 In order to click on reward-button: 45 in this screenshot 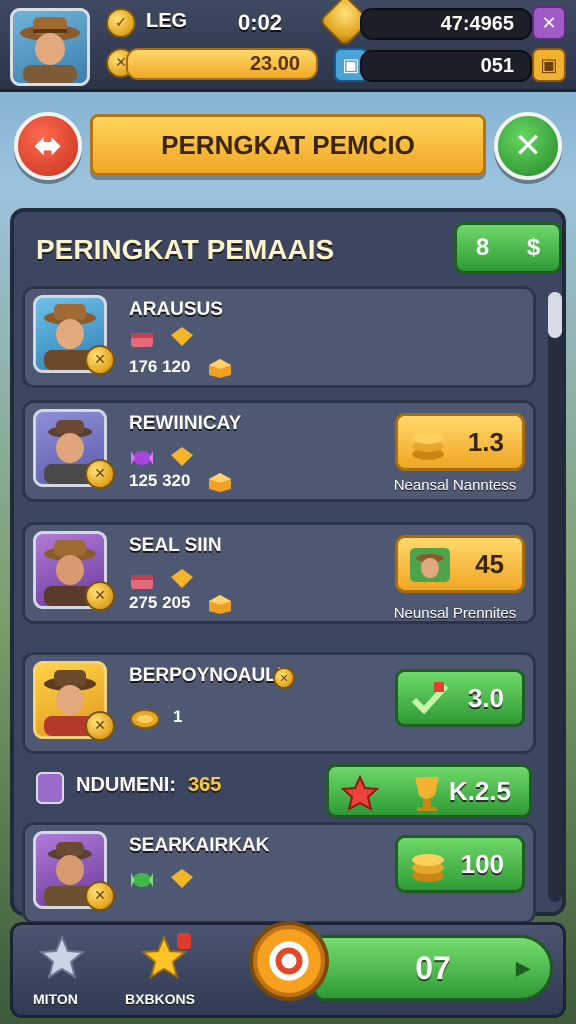, I will do `click(460, 564)`.